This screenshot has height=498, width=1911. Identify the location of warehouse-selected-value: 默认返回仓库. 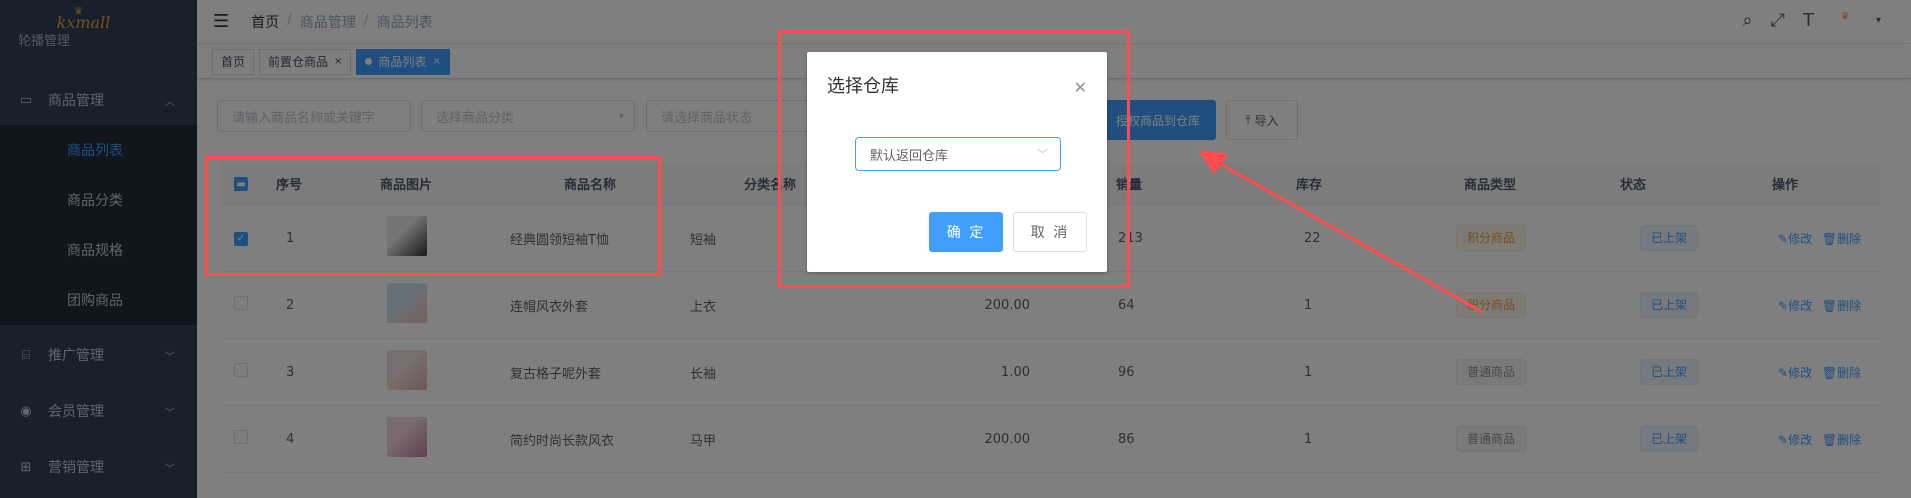
(909, 156).